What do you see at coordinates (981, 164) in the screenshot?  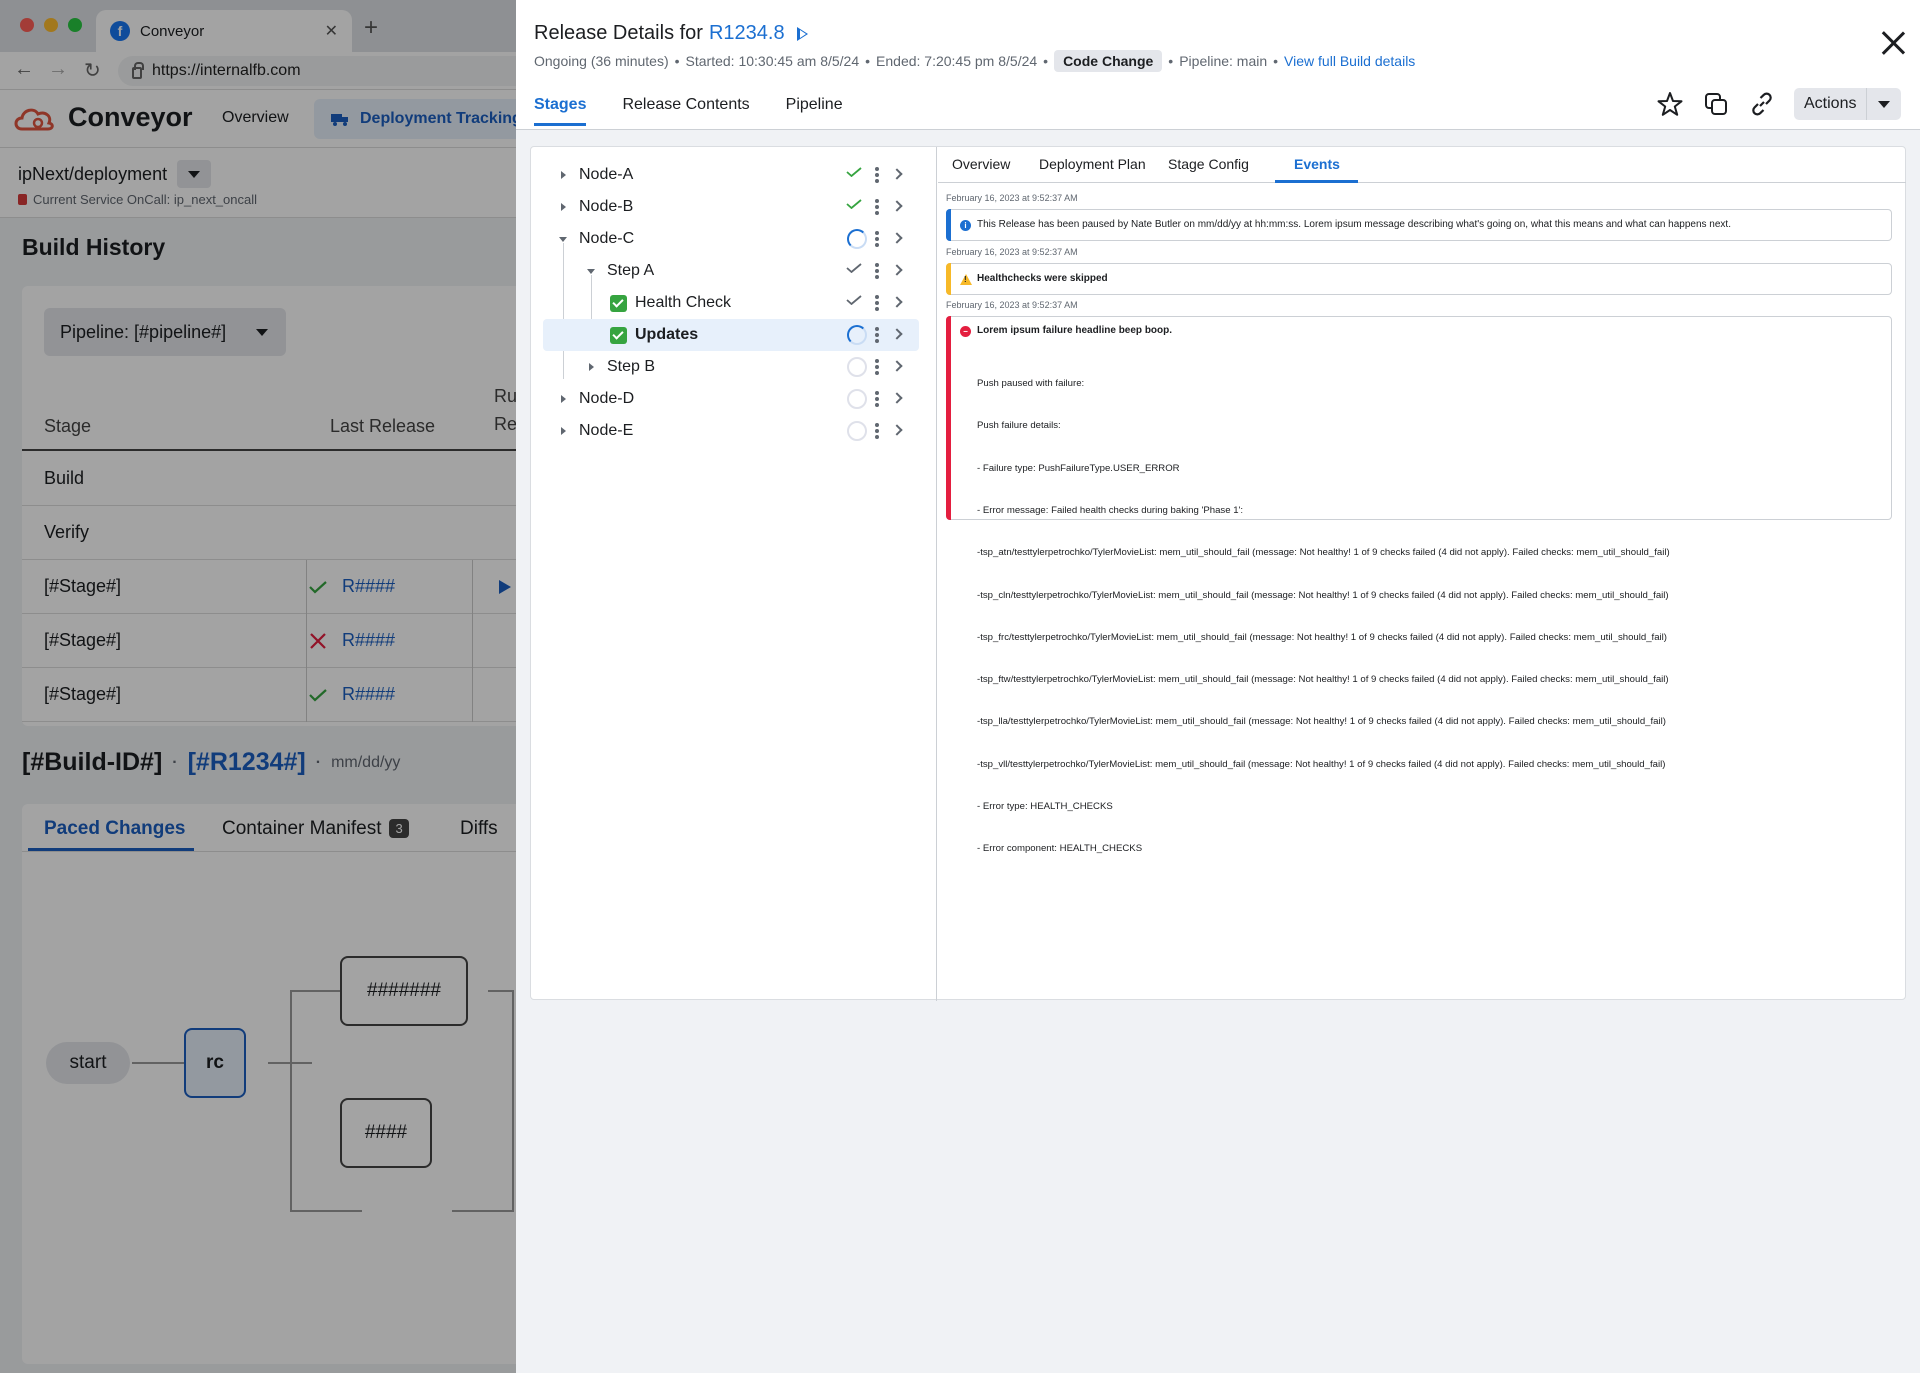 I see `tab-overview: Overview` at bounding box center [981, 164].